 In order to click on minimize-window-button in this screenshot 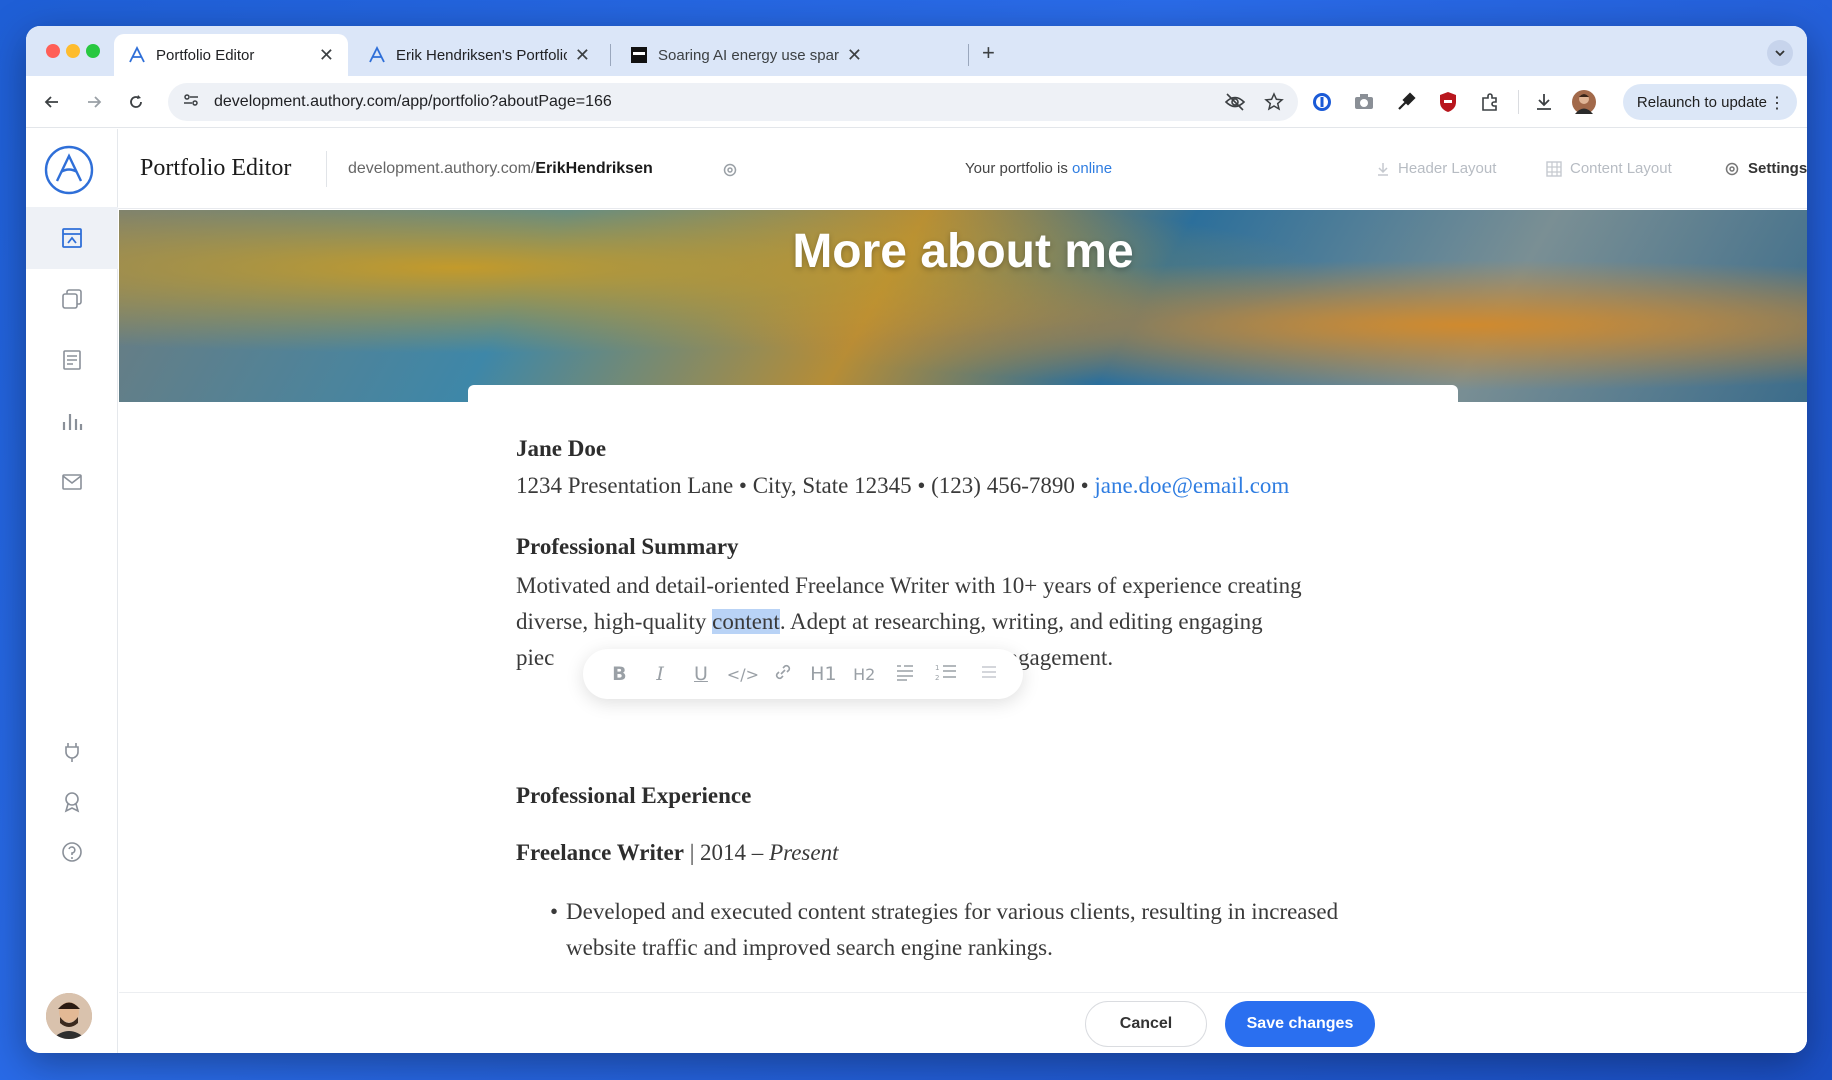, I will do `click(73, 51)`.